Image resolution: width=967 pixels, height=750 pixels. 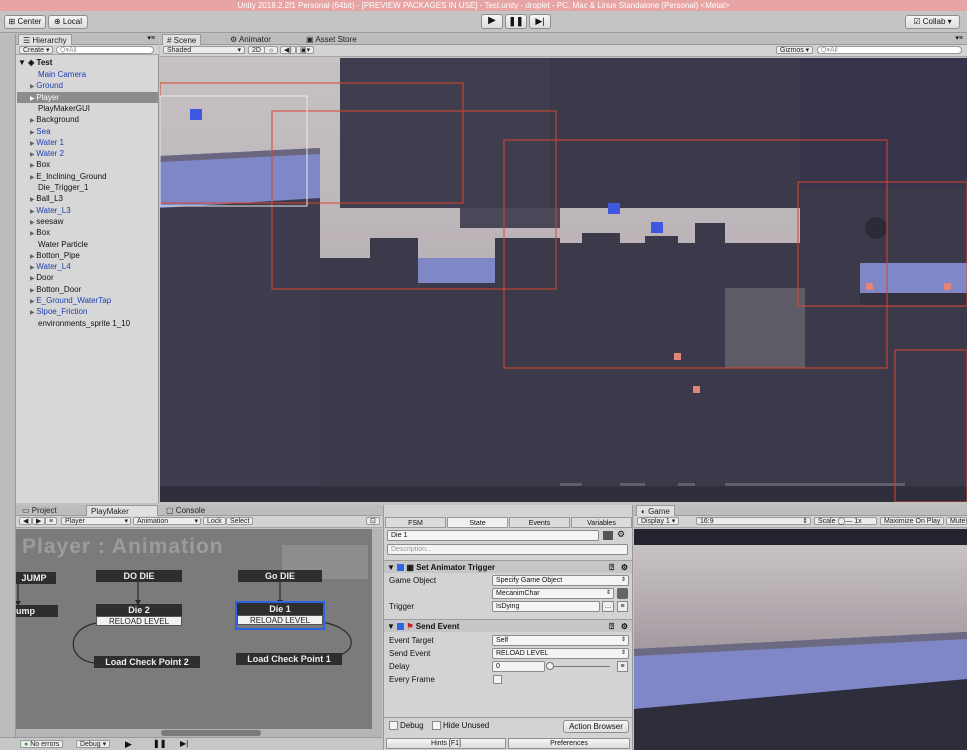 What do you see at coordinates (539, 522) in the screenshot?
I see `inspector-tab: Events` at bounding box center [539, 522].